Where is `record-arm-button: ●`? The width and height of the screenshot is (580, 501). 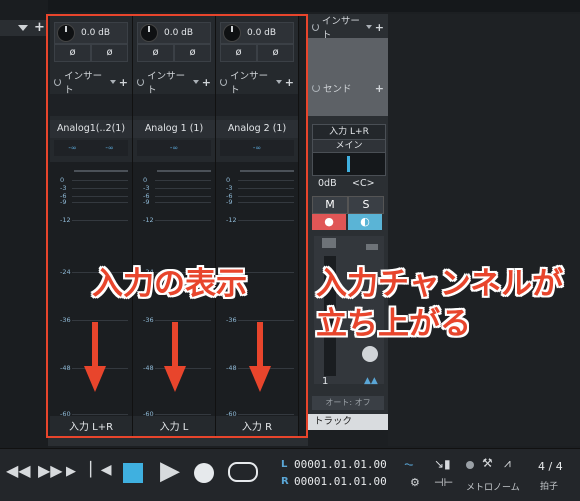 record-arm-button: ● is located at coordinates (329, 222).